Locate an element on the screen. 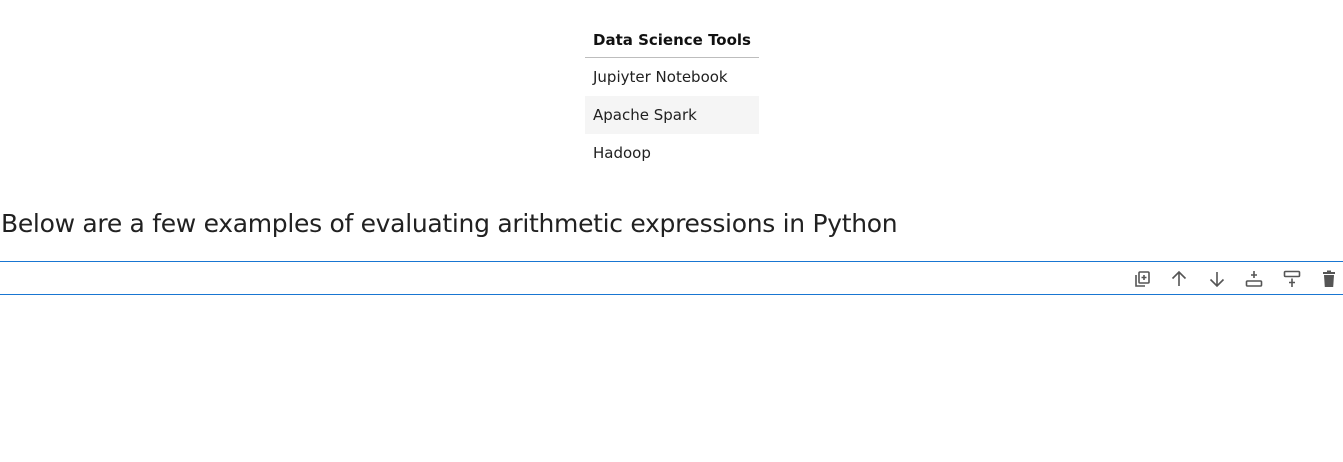 The height and width of the screenshot is (462, 1343). move-cell-down-button is located at coordinates (1217, 279).